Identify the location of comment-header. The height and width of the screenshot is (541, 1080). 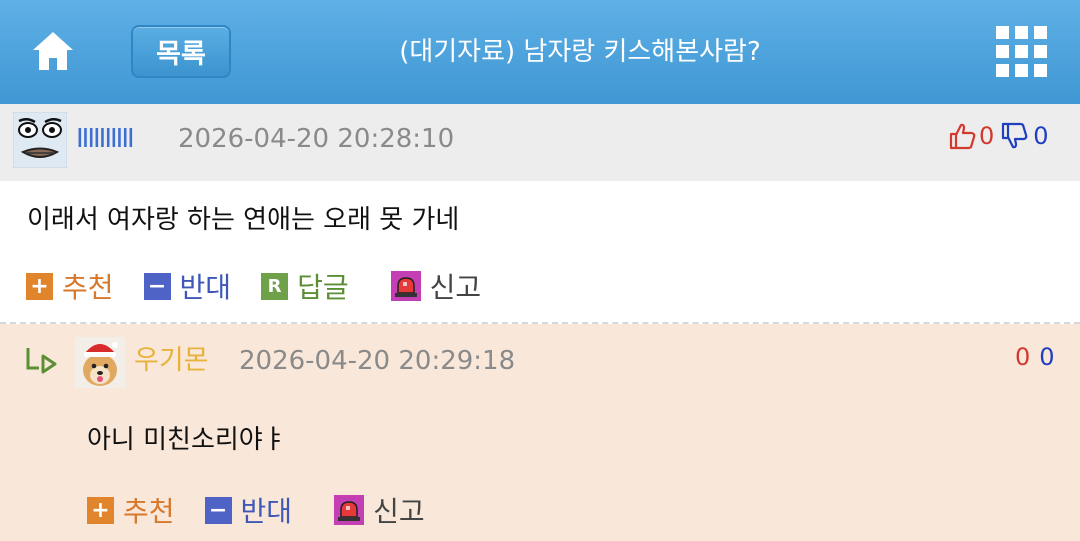
(540, 142).